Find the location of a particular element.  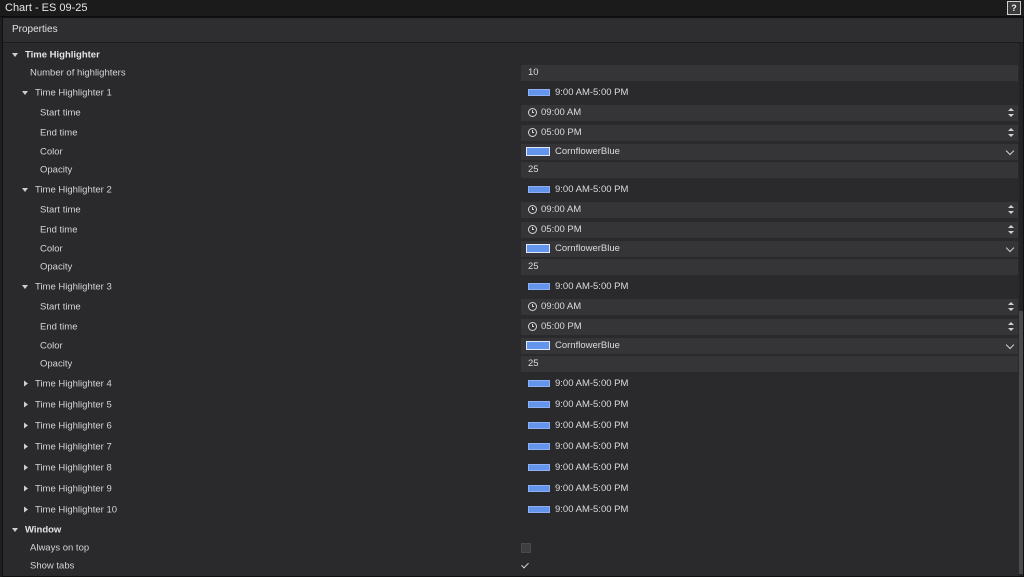

properties-header: Properties is located at coordinates (513, 30).